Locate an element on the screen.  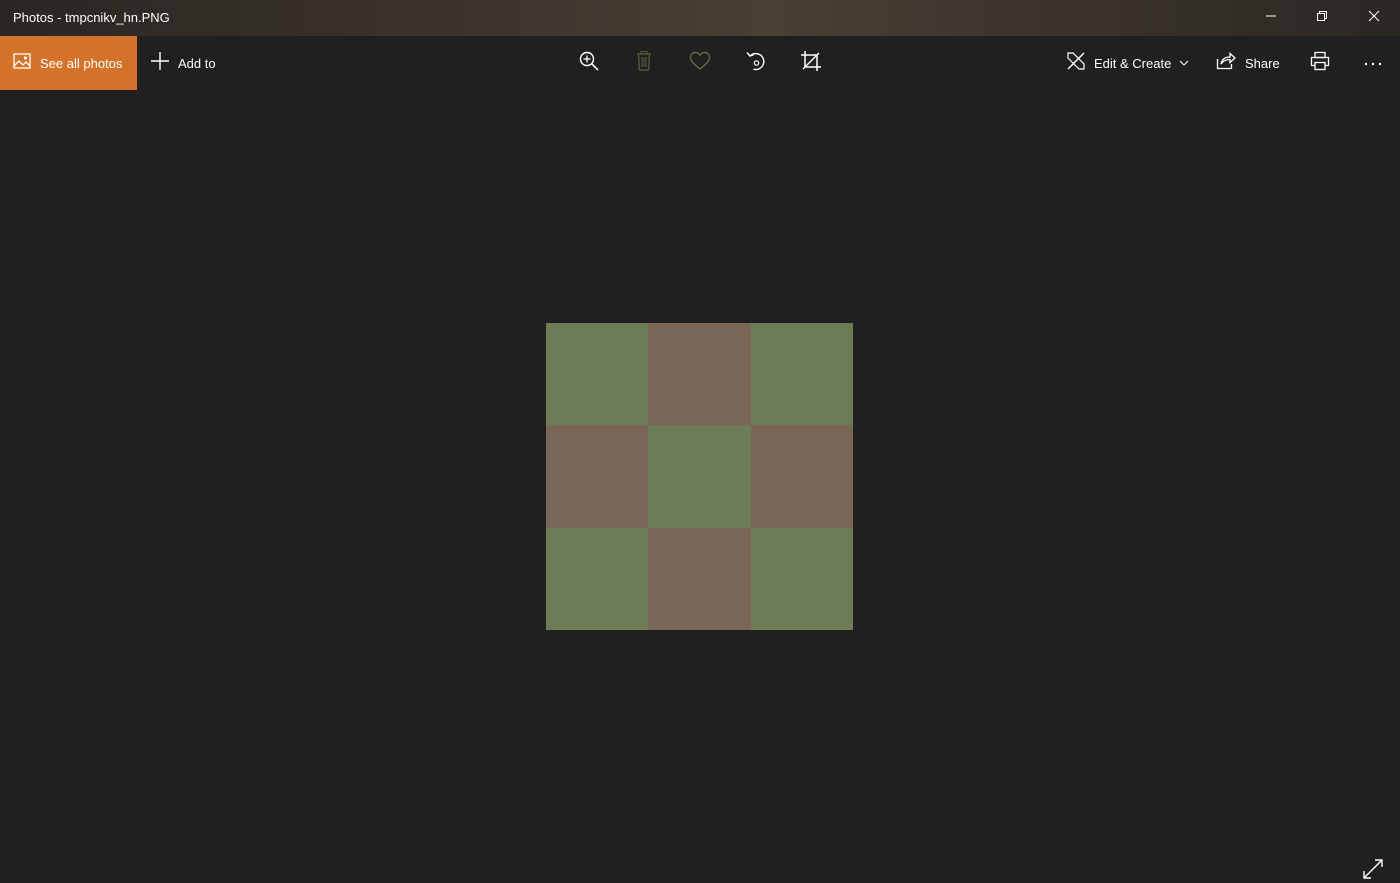
edit-create-button: Edit & Create is located at coordinates (1127, 63).